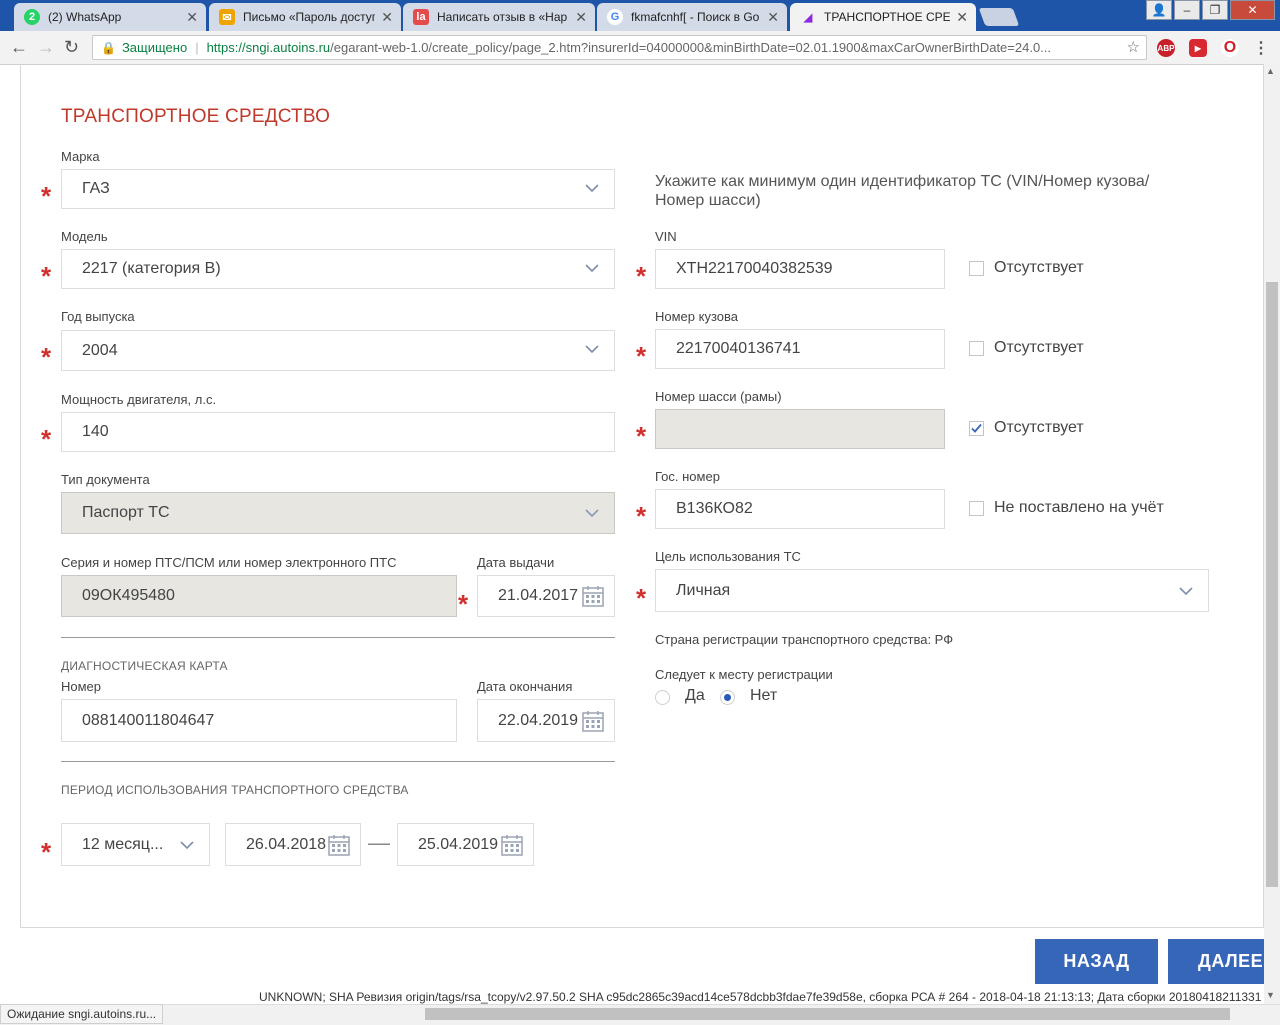  I want to click on period-from-input: 26.04.2018, so click(293, 844).